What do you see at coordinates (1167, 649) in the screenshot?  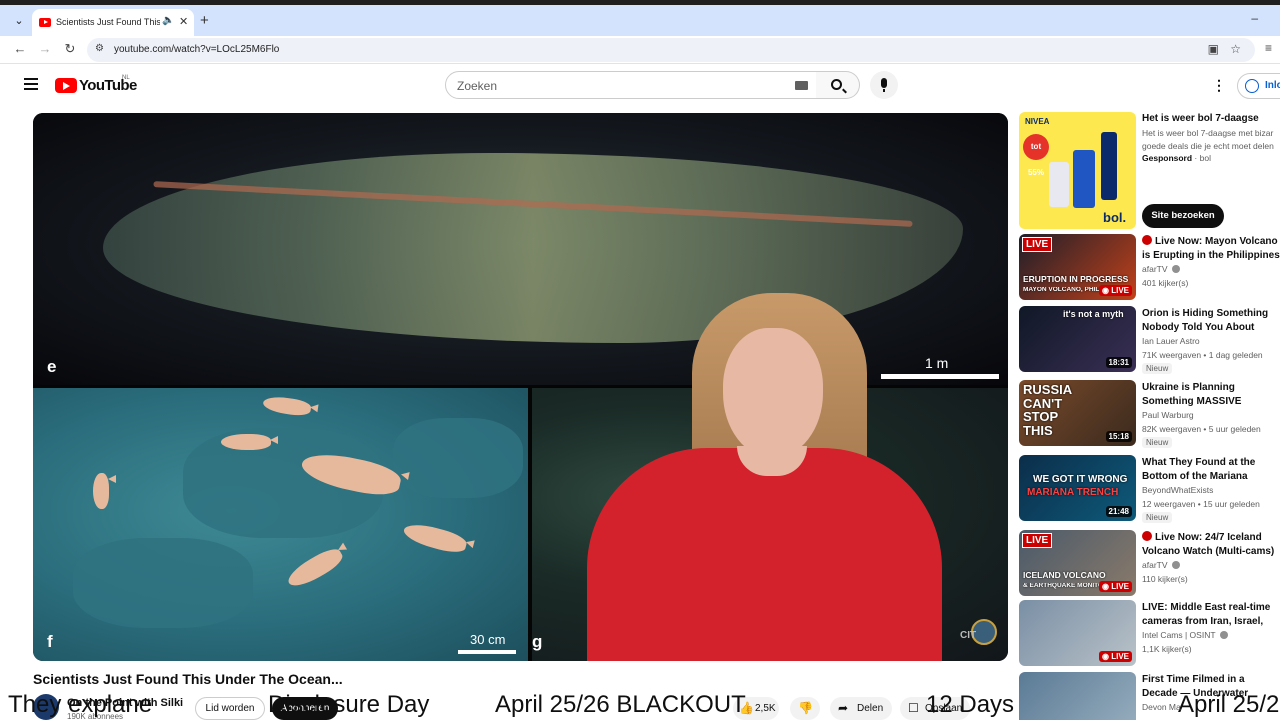 I see `recommendation-meta: 1,1K kijker(s)` at bounding box center [1167, 649].